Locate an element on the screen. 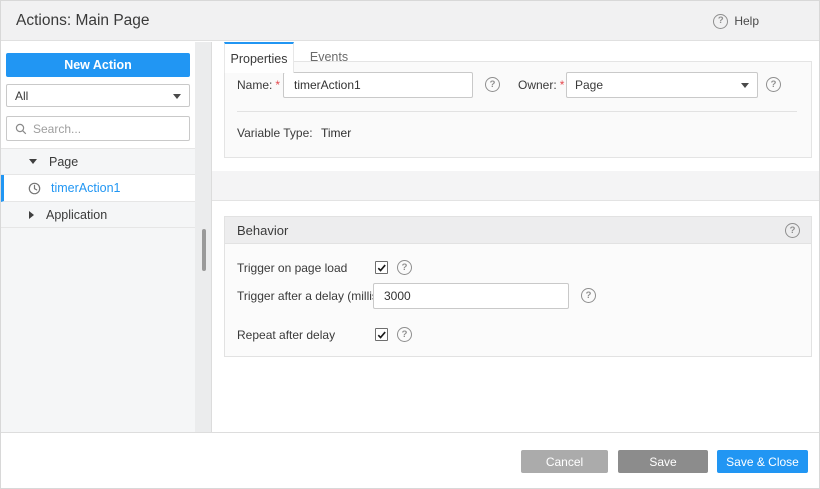 Image resolution: width=820 pixels, height=489 pixels. filter-dropdown: All is located at coordinates (98, 95).